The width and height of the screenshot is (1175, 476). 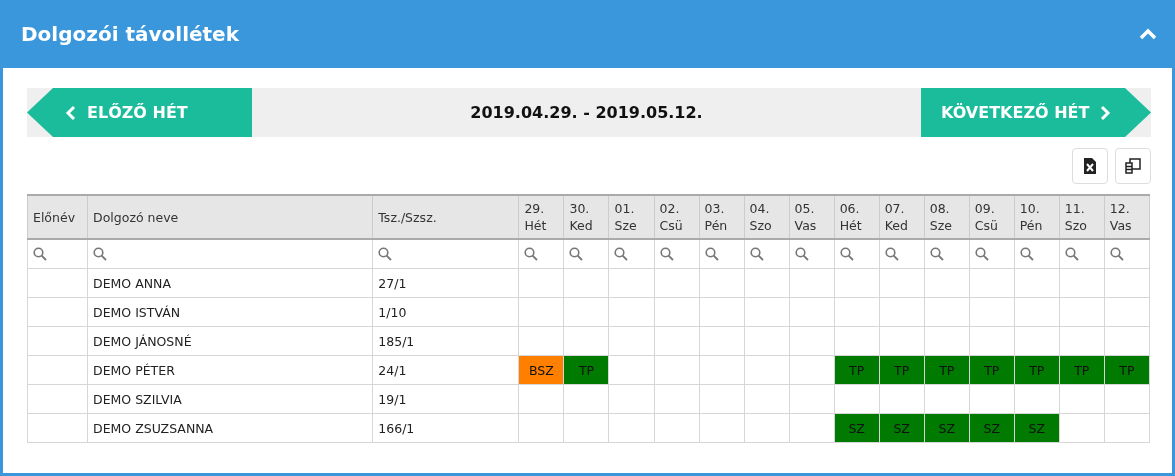 I want to click on columns-icon, so click(x=1133, y=166).